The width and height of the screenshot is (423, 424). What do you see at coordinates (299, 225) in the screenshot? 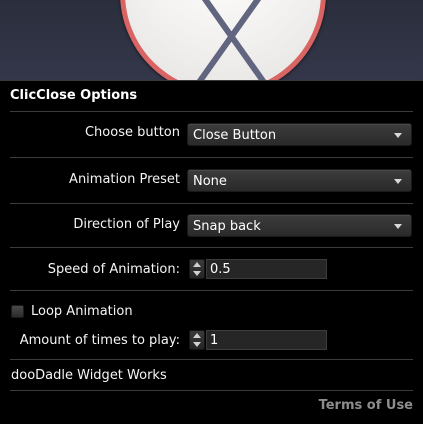
I see `direction-of-play-select: Snap back` at bounding box center [299, 225].